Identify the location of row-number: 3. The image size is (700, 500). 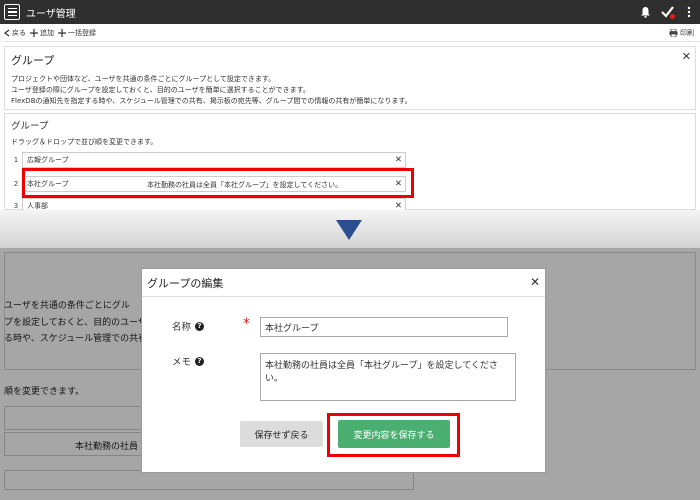
(16, 206).